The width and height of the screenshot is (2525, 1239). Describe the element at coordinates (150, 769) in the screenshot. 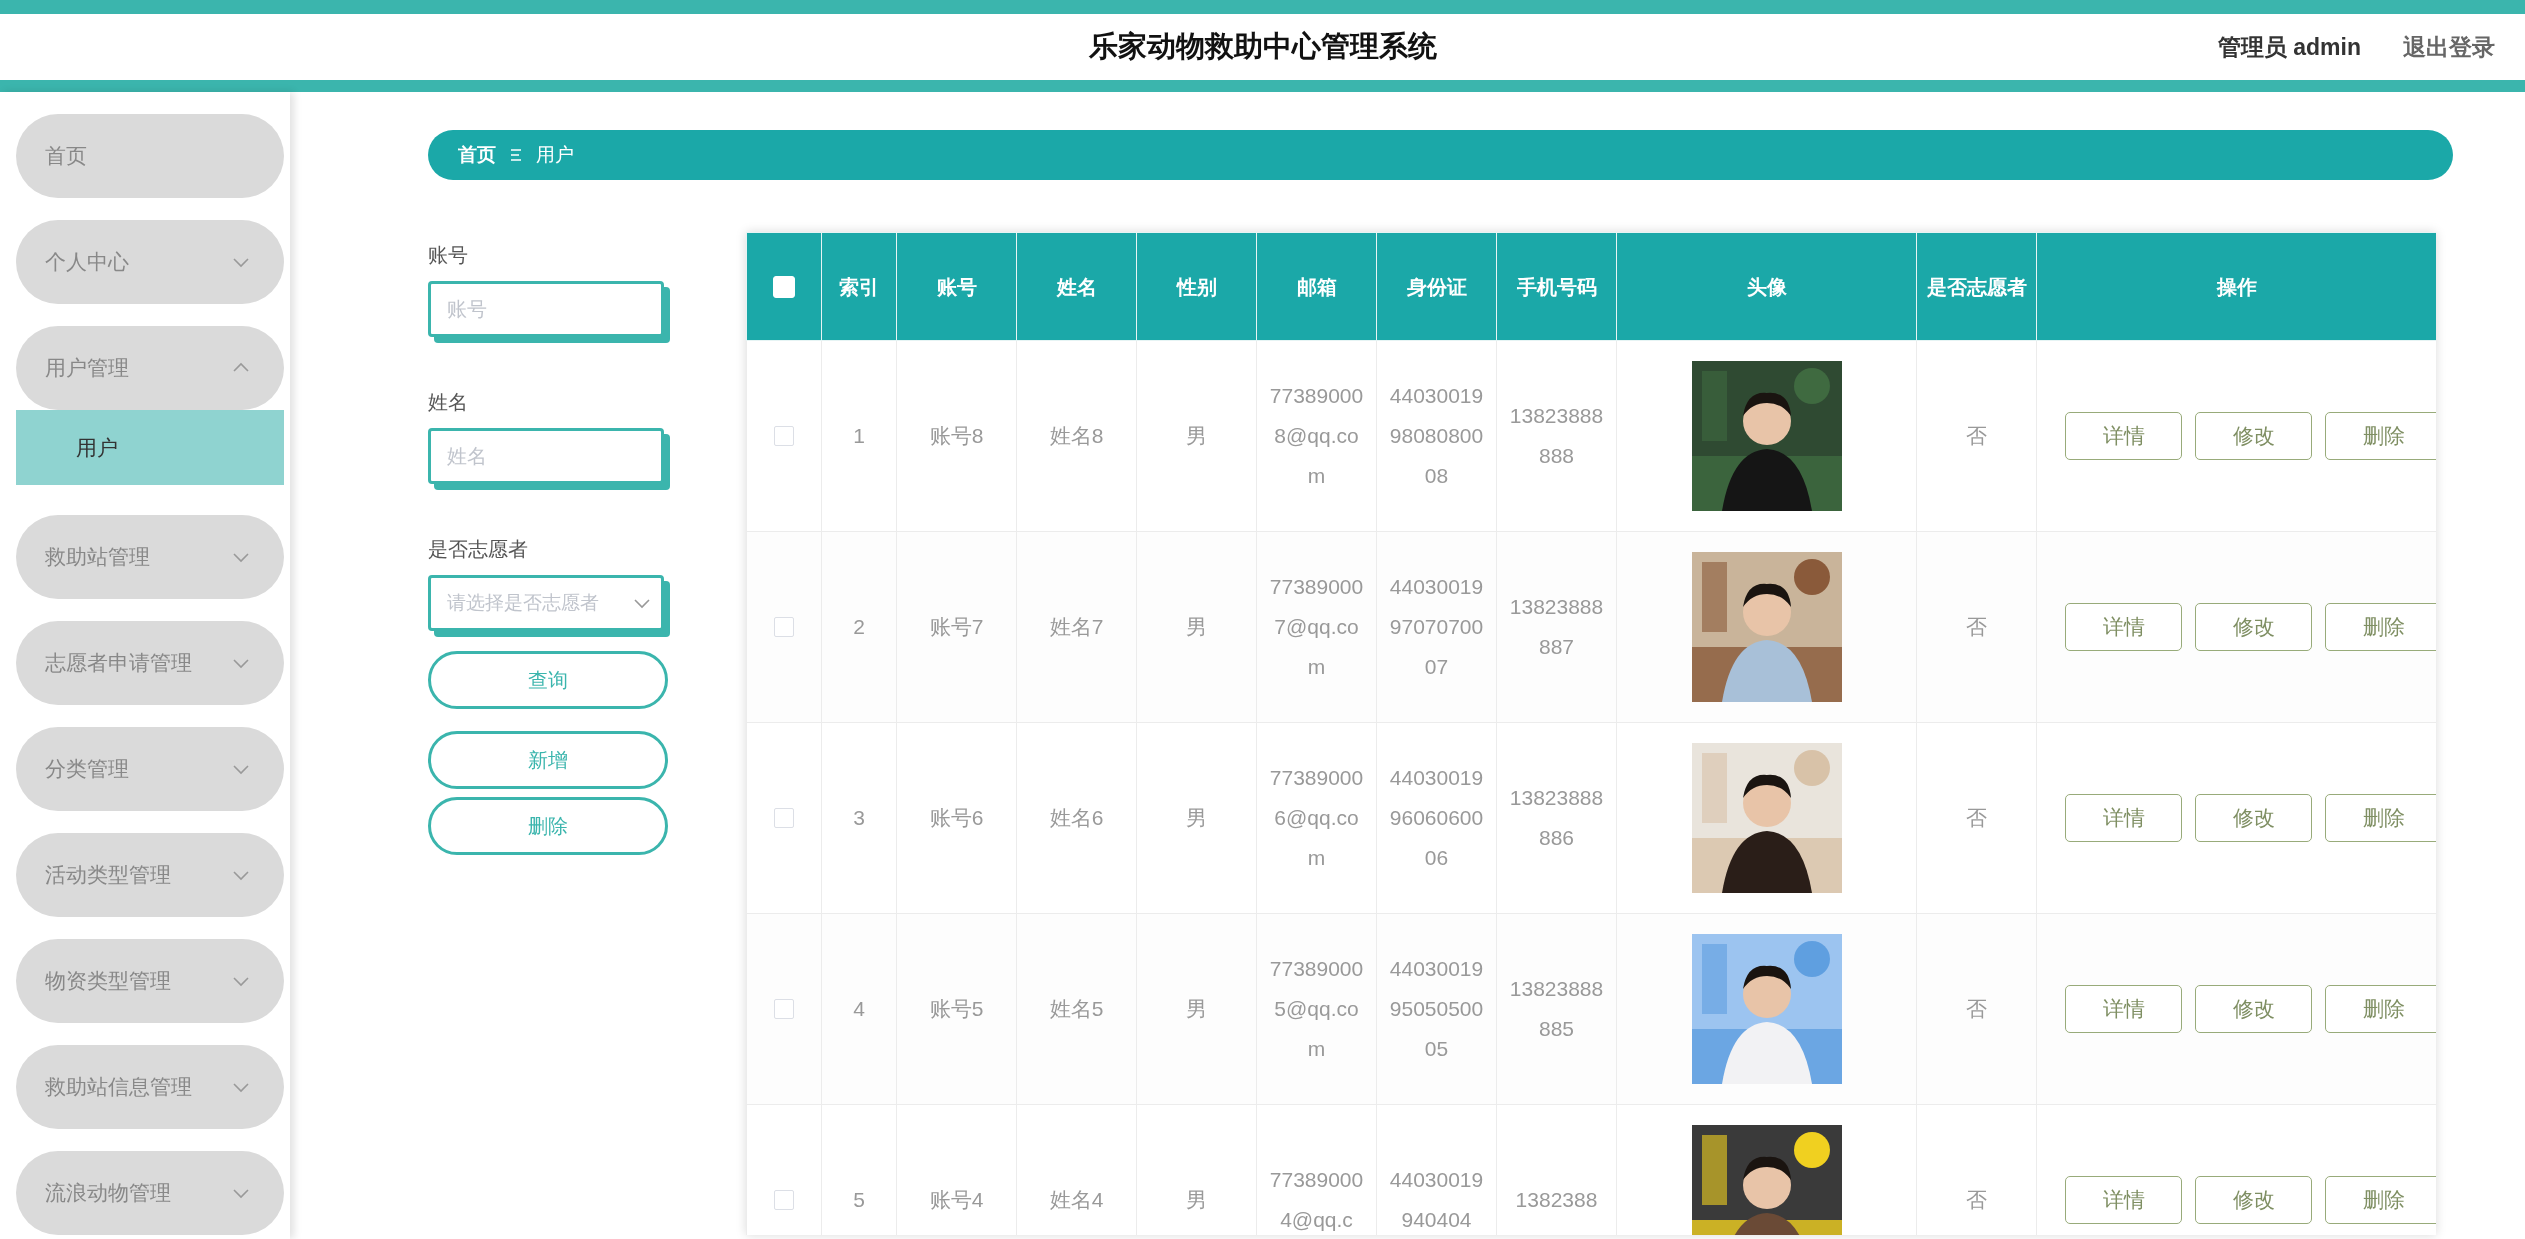

I see `menu-item: 分类管理` at that location.